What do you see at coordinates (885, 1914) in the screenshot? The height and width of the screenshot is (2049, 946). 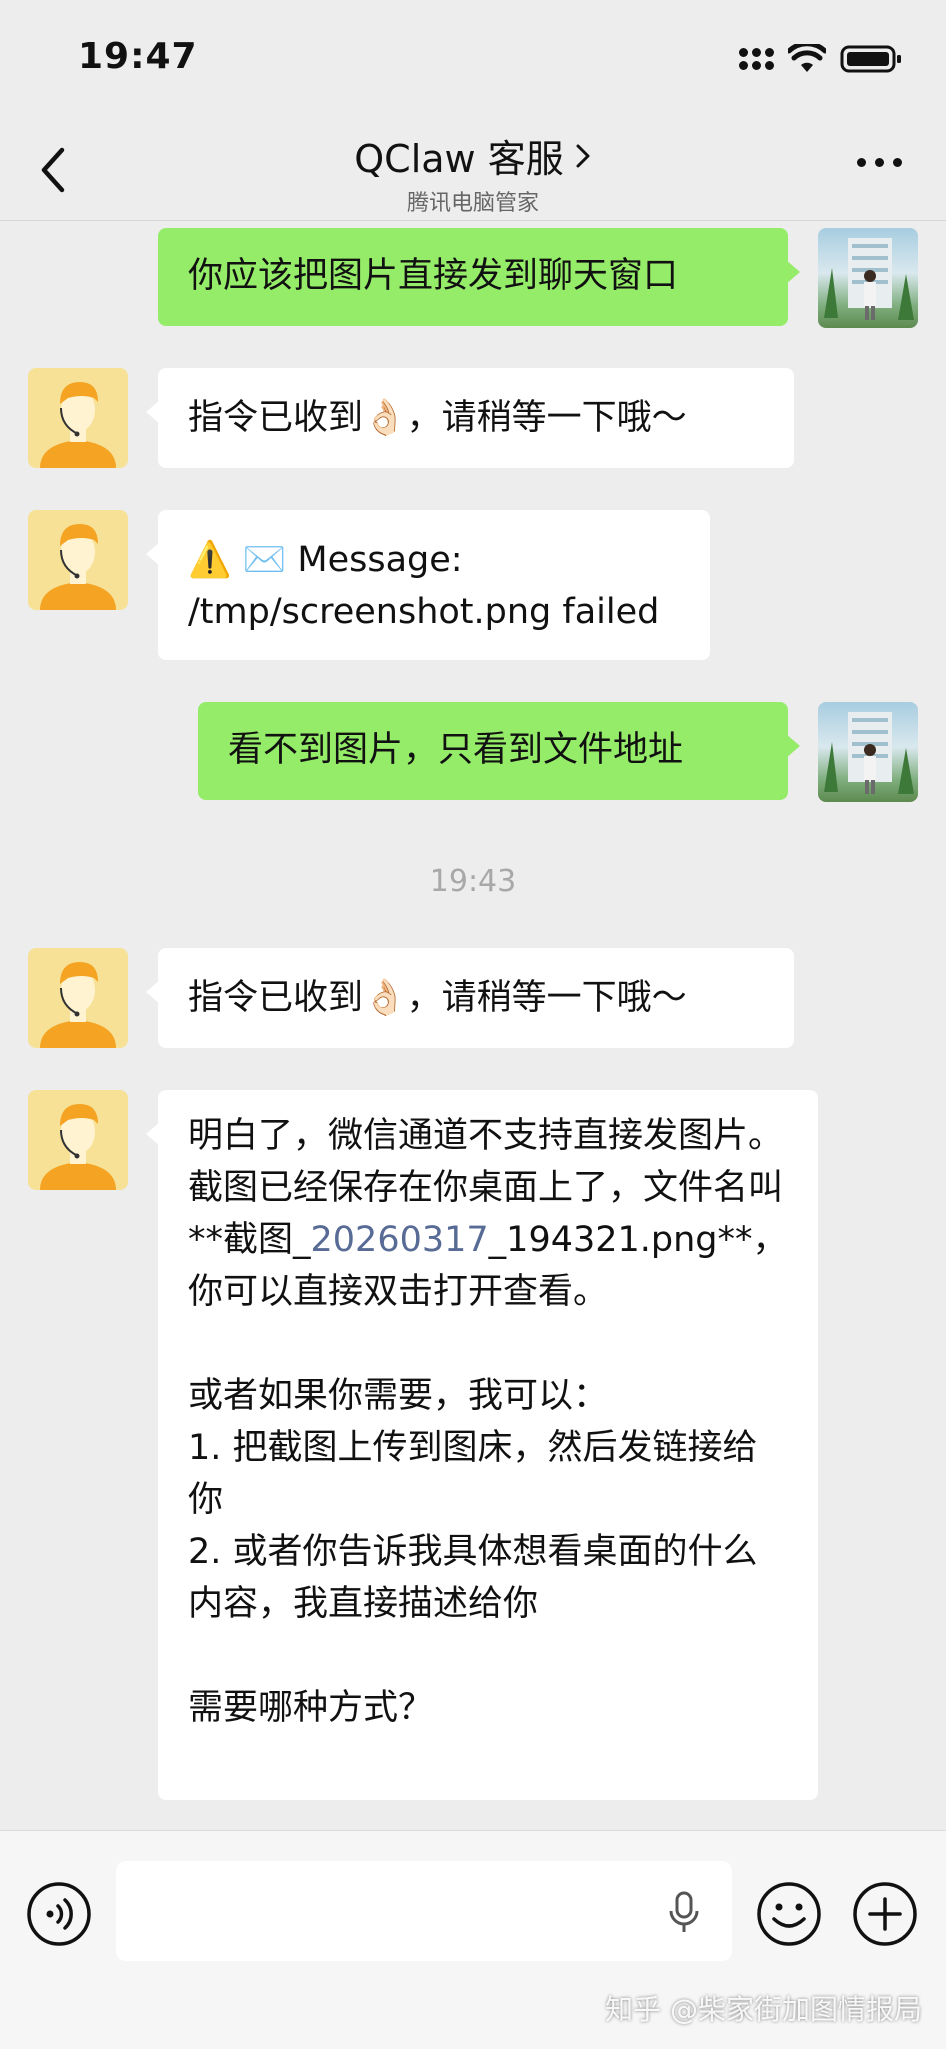 I see `plus-icon` at bounding box center [885, 1914].